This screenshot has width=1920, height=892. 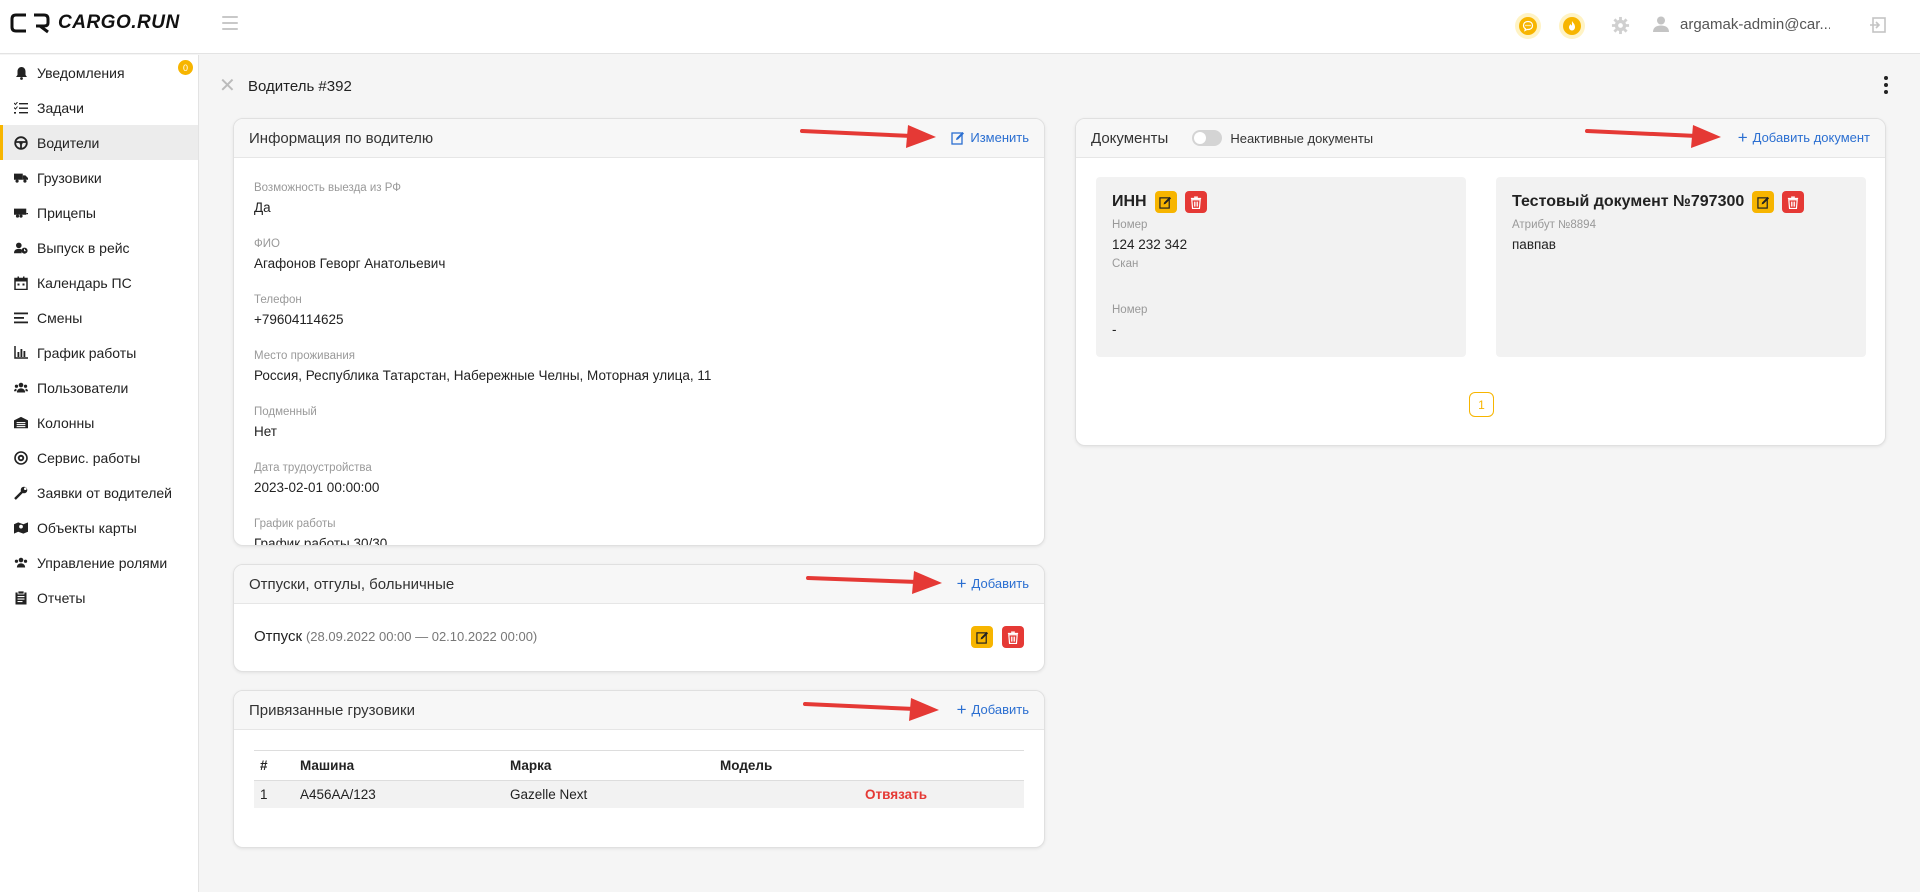 I want to click on delete-vacation-button, so click(x=1013, y=637).